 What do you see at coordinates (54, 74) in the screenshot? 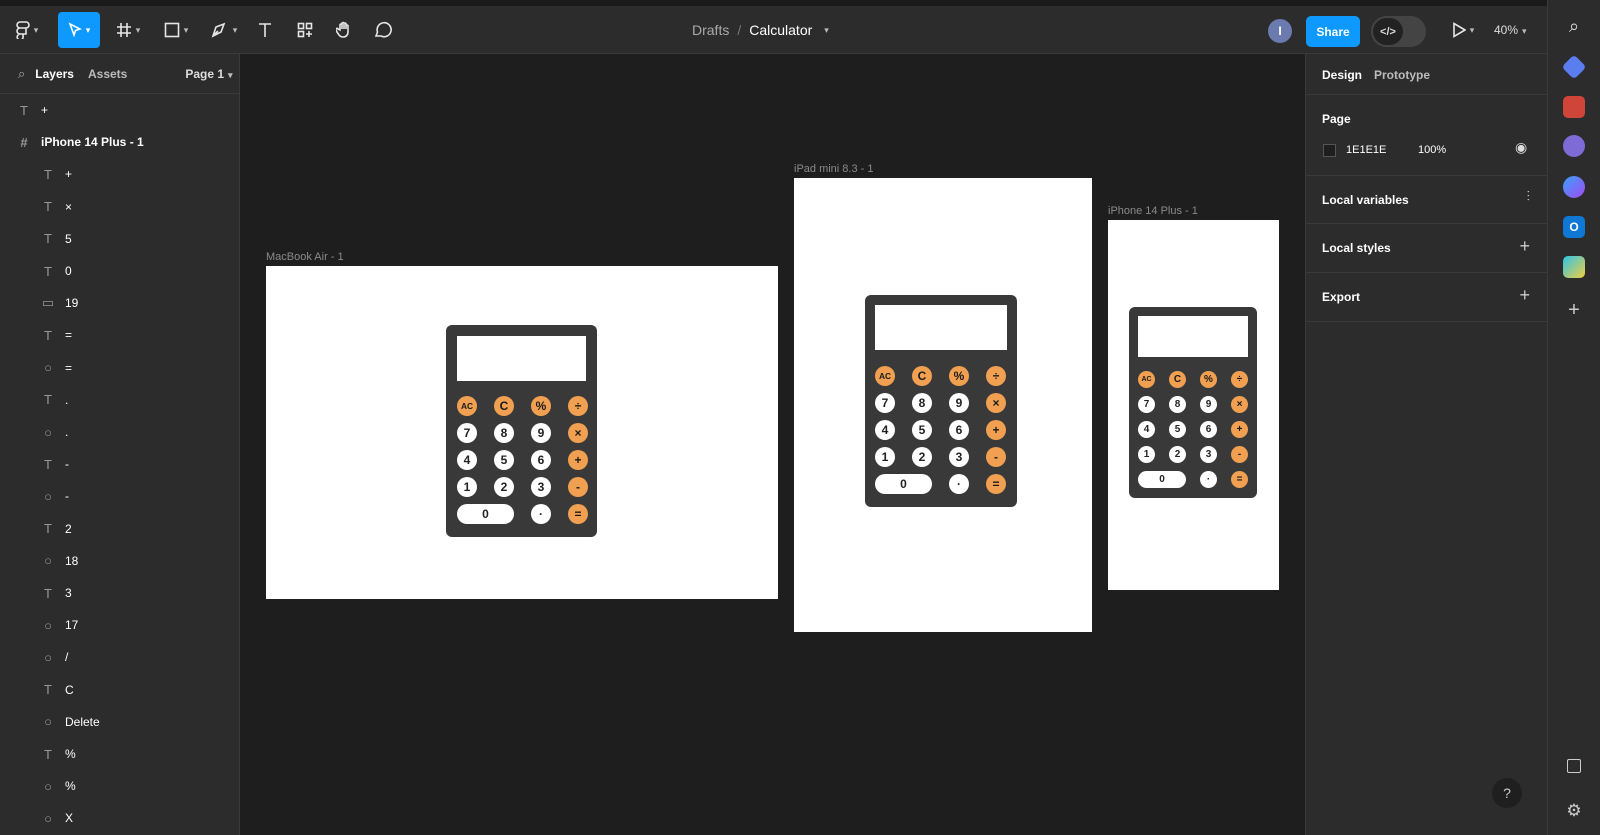
I see `tab-layers: Layers` at bounding box center [54, 74].